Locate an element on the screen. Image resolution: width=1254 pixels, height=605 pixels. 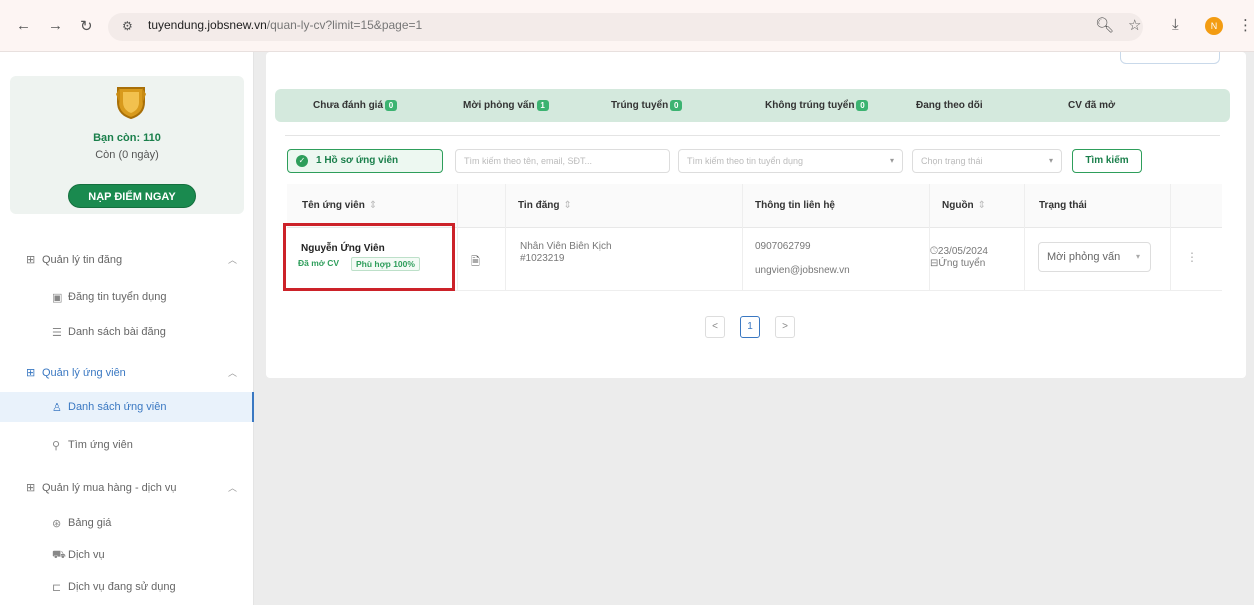
page-1-button: 1 is located at coordinates (750, 327).